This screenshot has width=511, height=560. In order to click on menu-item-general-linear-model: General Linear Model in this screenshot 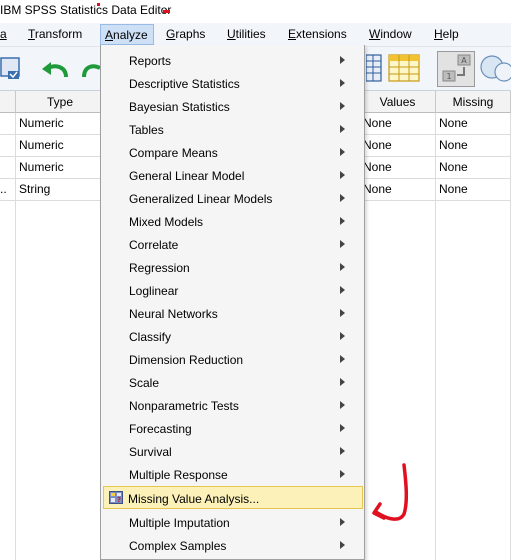, I will do `click(233, 175)`.